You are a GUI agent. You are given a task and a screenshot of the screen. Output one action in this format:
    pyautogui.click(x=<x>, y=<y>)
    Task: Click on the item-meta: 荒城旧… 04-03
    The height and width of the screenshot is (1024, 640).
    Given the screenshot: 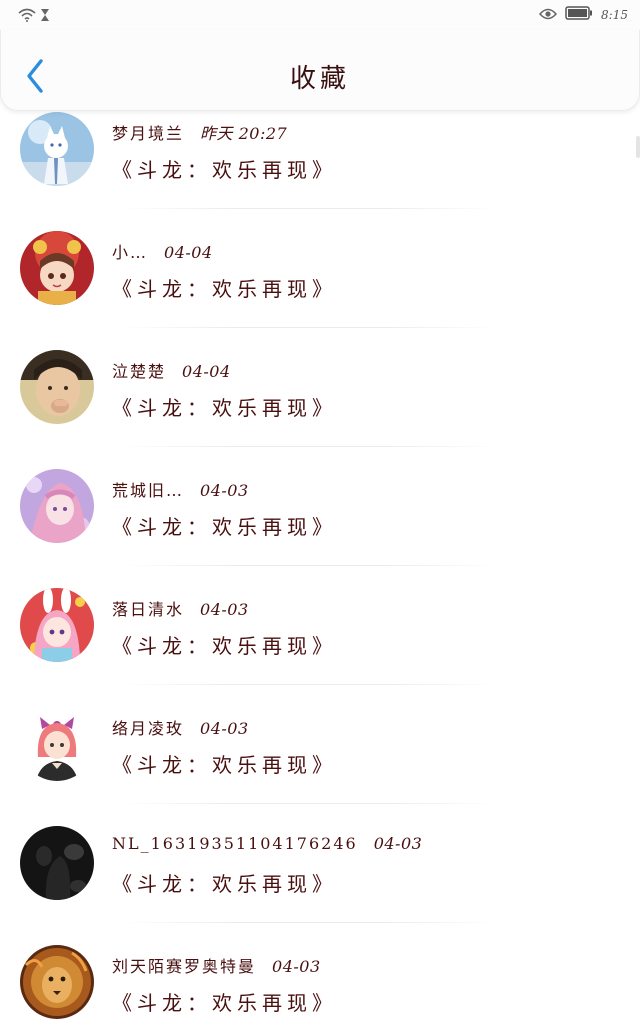 What is the action you would take?
    pyautogui.click(x=180, y=489)
    